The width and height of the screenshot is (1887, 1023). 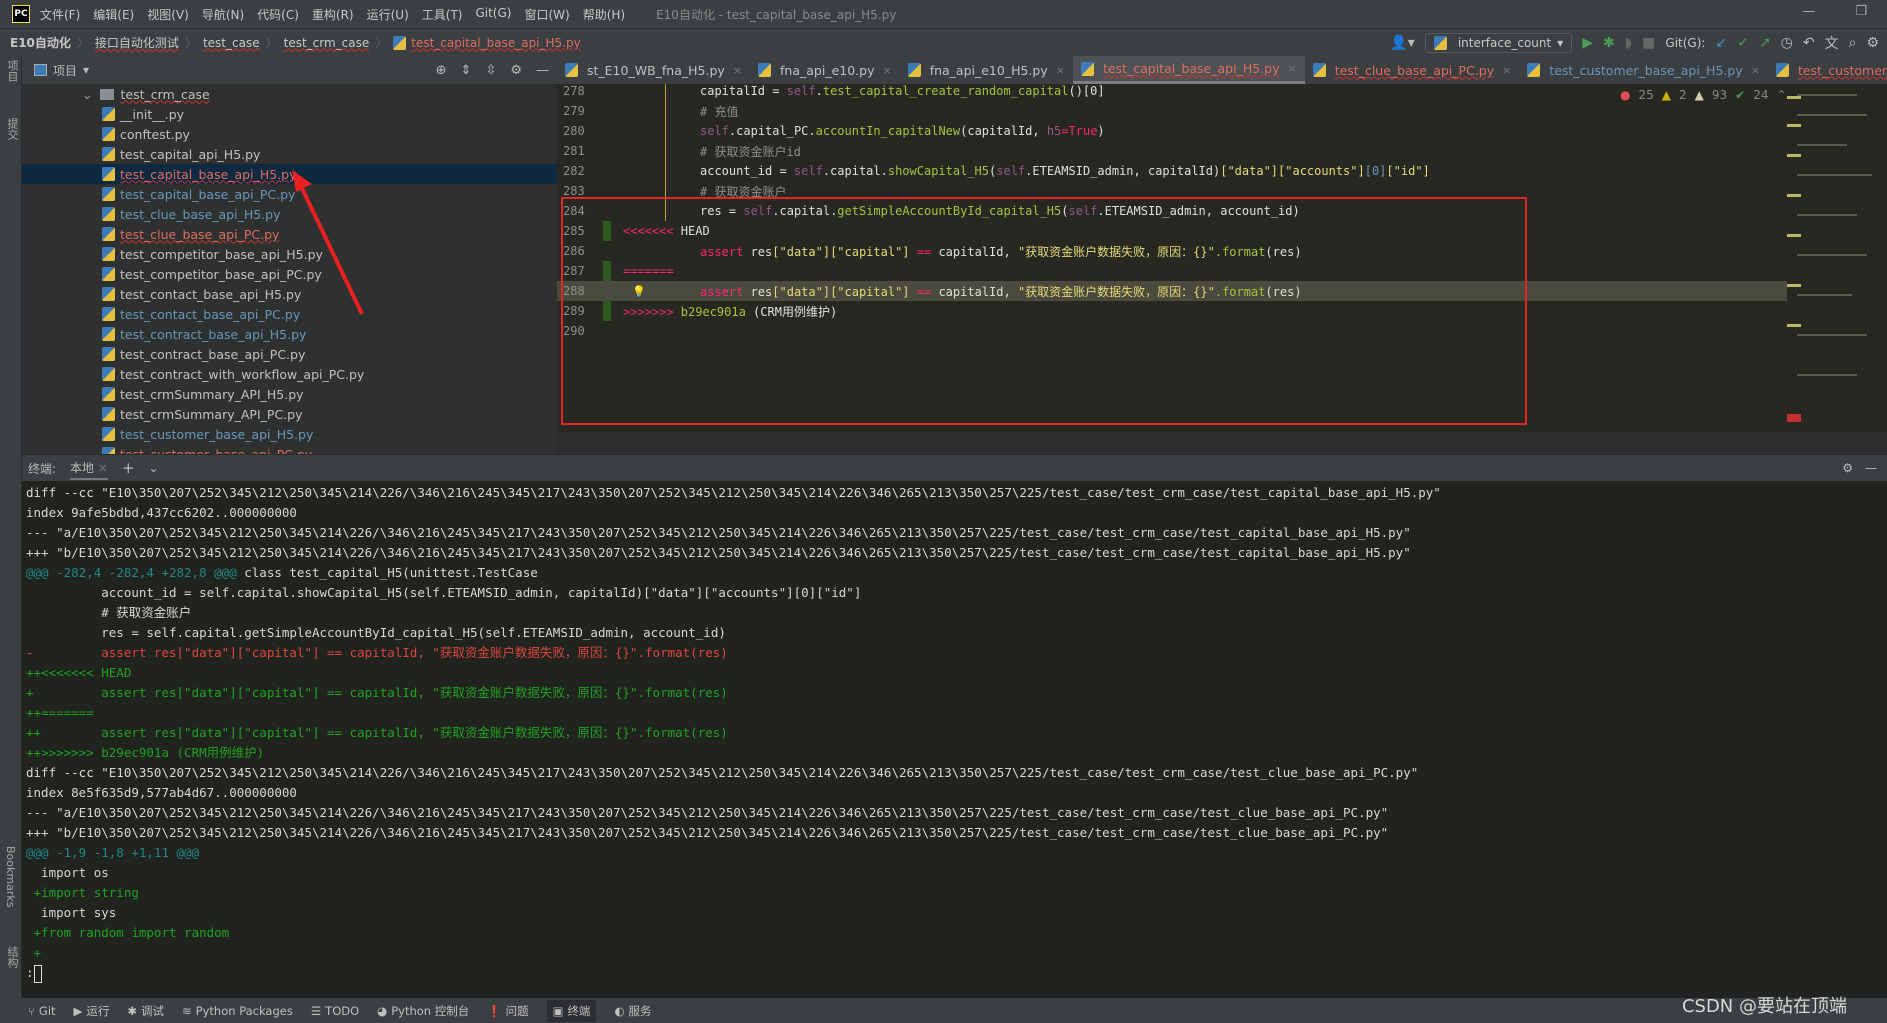 What do you see at coordinates (442, 14) in the screenshot?
I see `menu-item: 工具(T)` at bounding box center [442, 14].